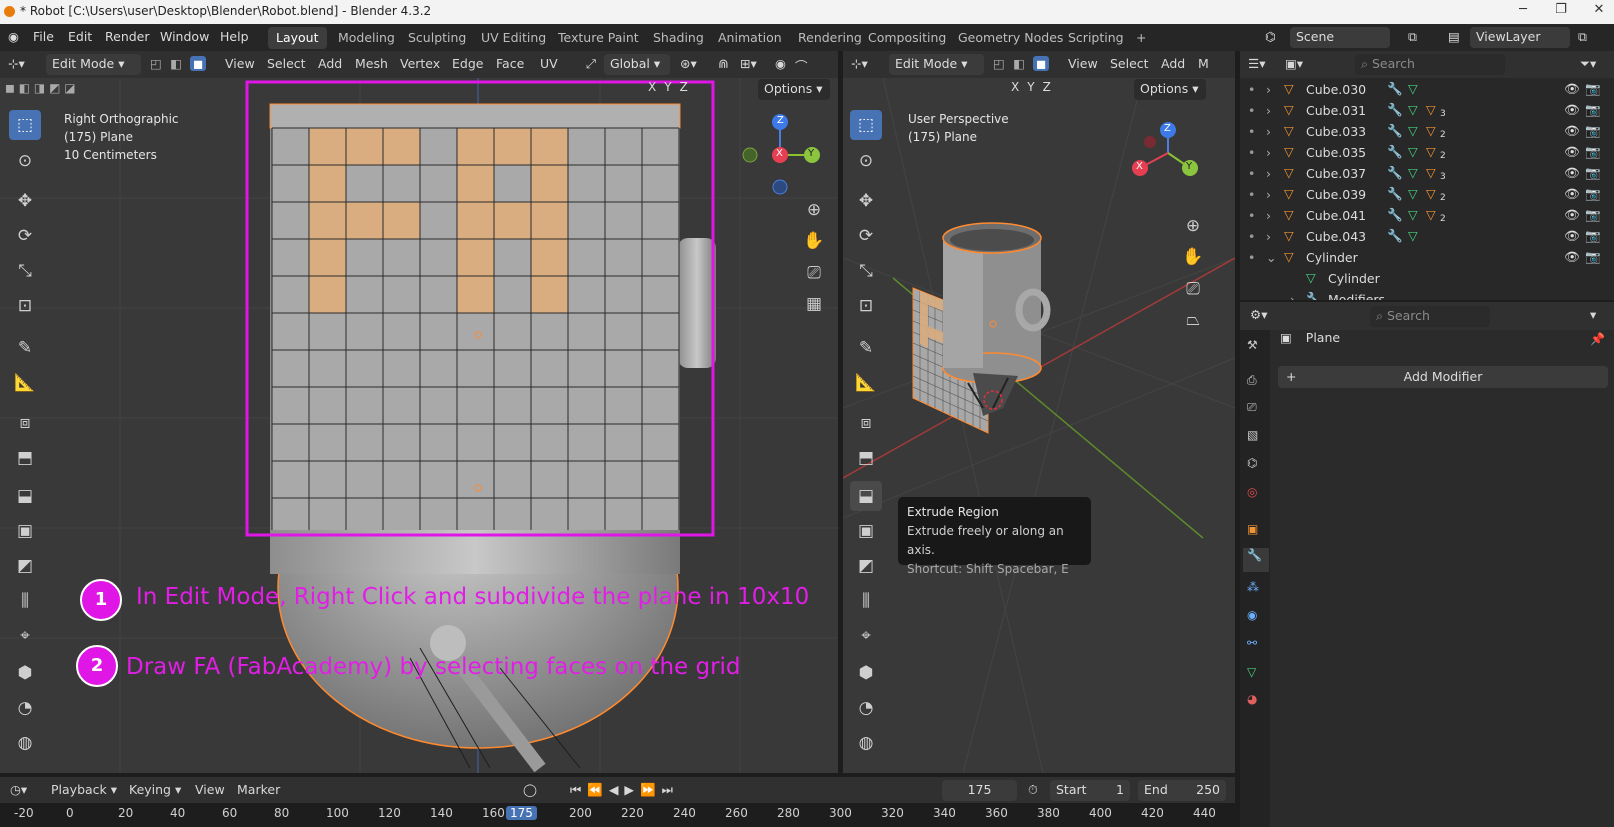  What do you see at coordinates (866, 496) in the screenshot?
I see `extrude-region-tool-icon: ⬓` at bounding box center [866, 496].